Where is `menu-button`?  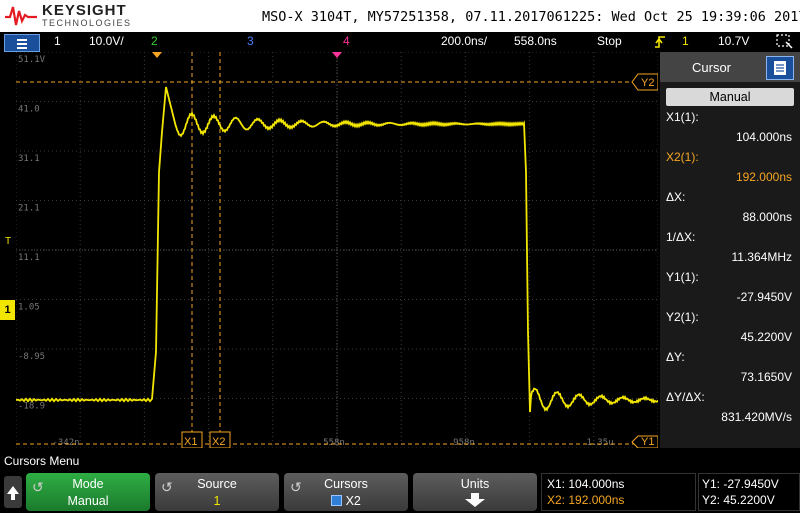
menu-button is located at coordinates (22, 43).